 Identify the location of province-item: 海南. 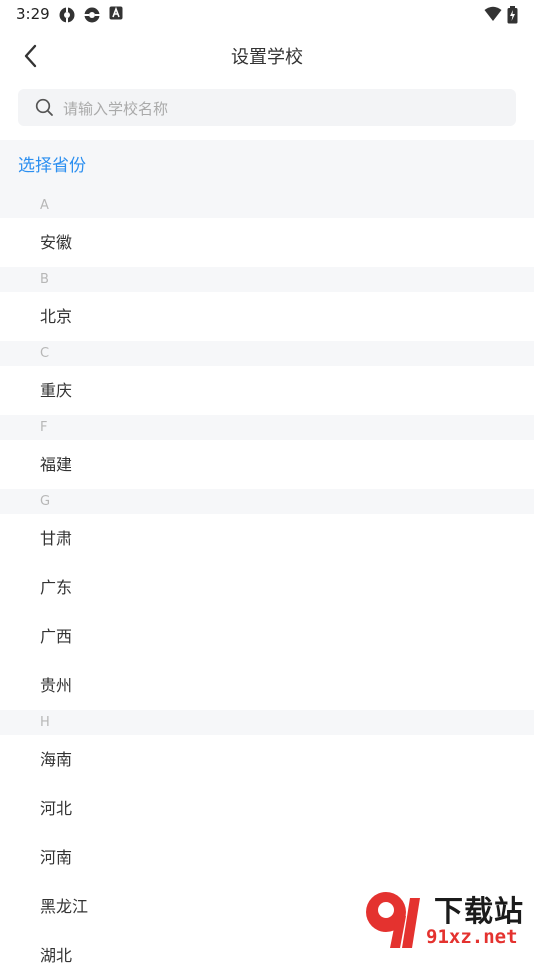
(267, 759).